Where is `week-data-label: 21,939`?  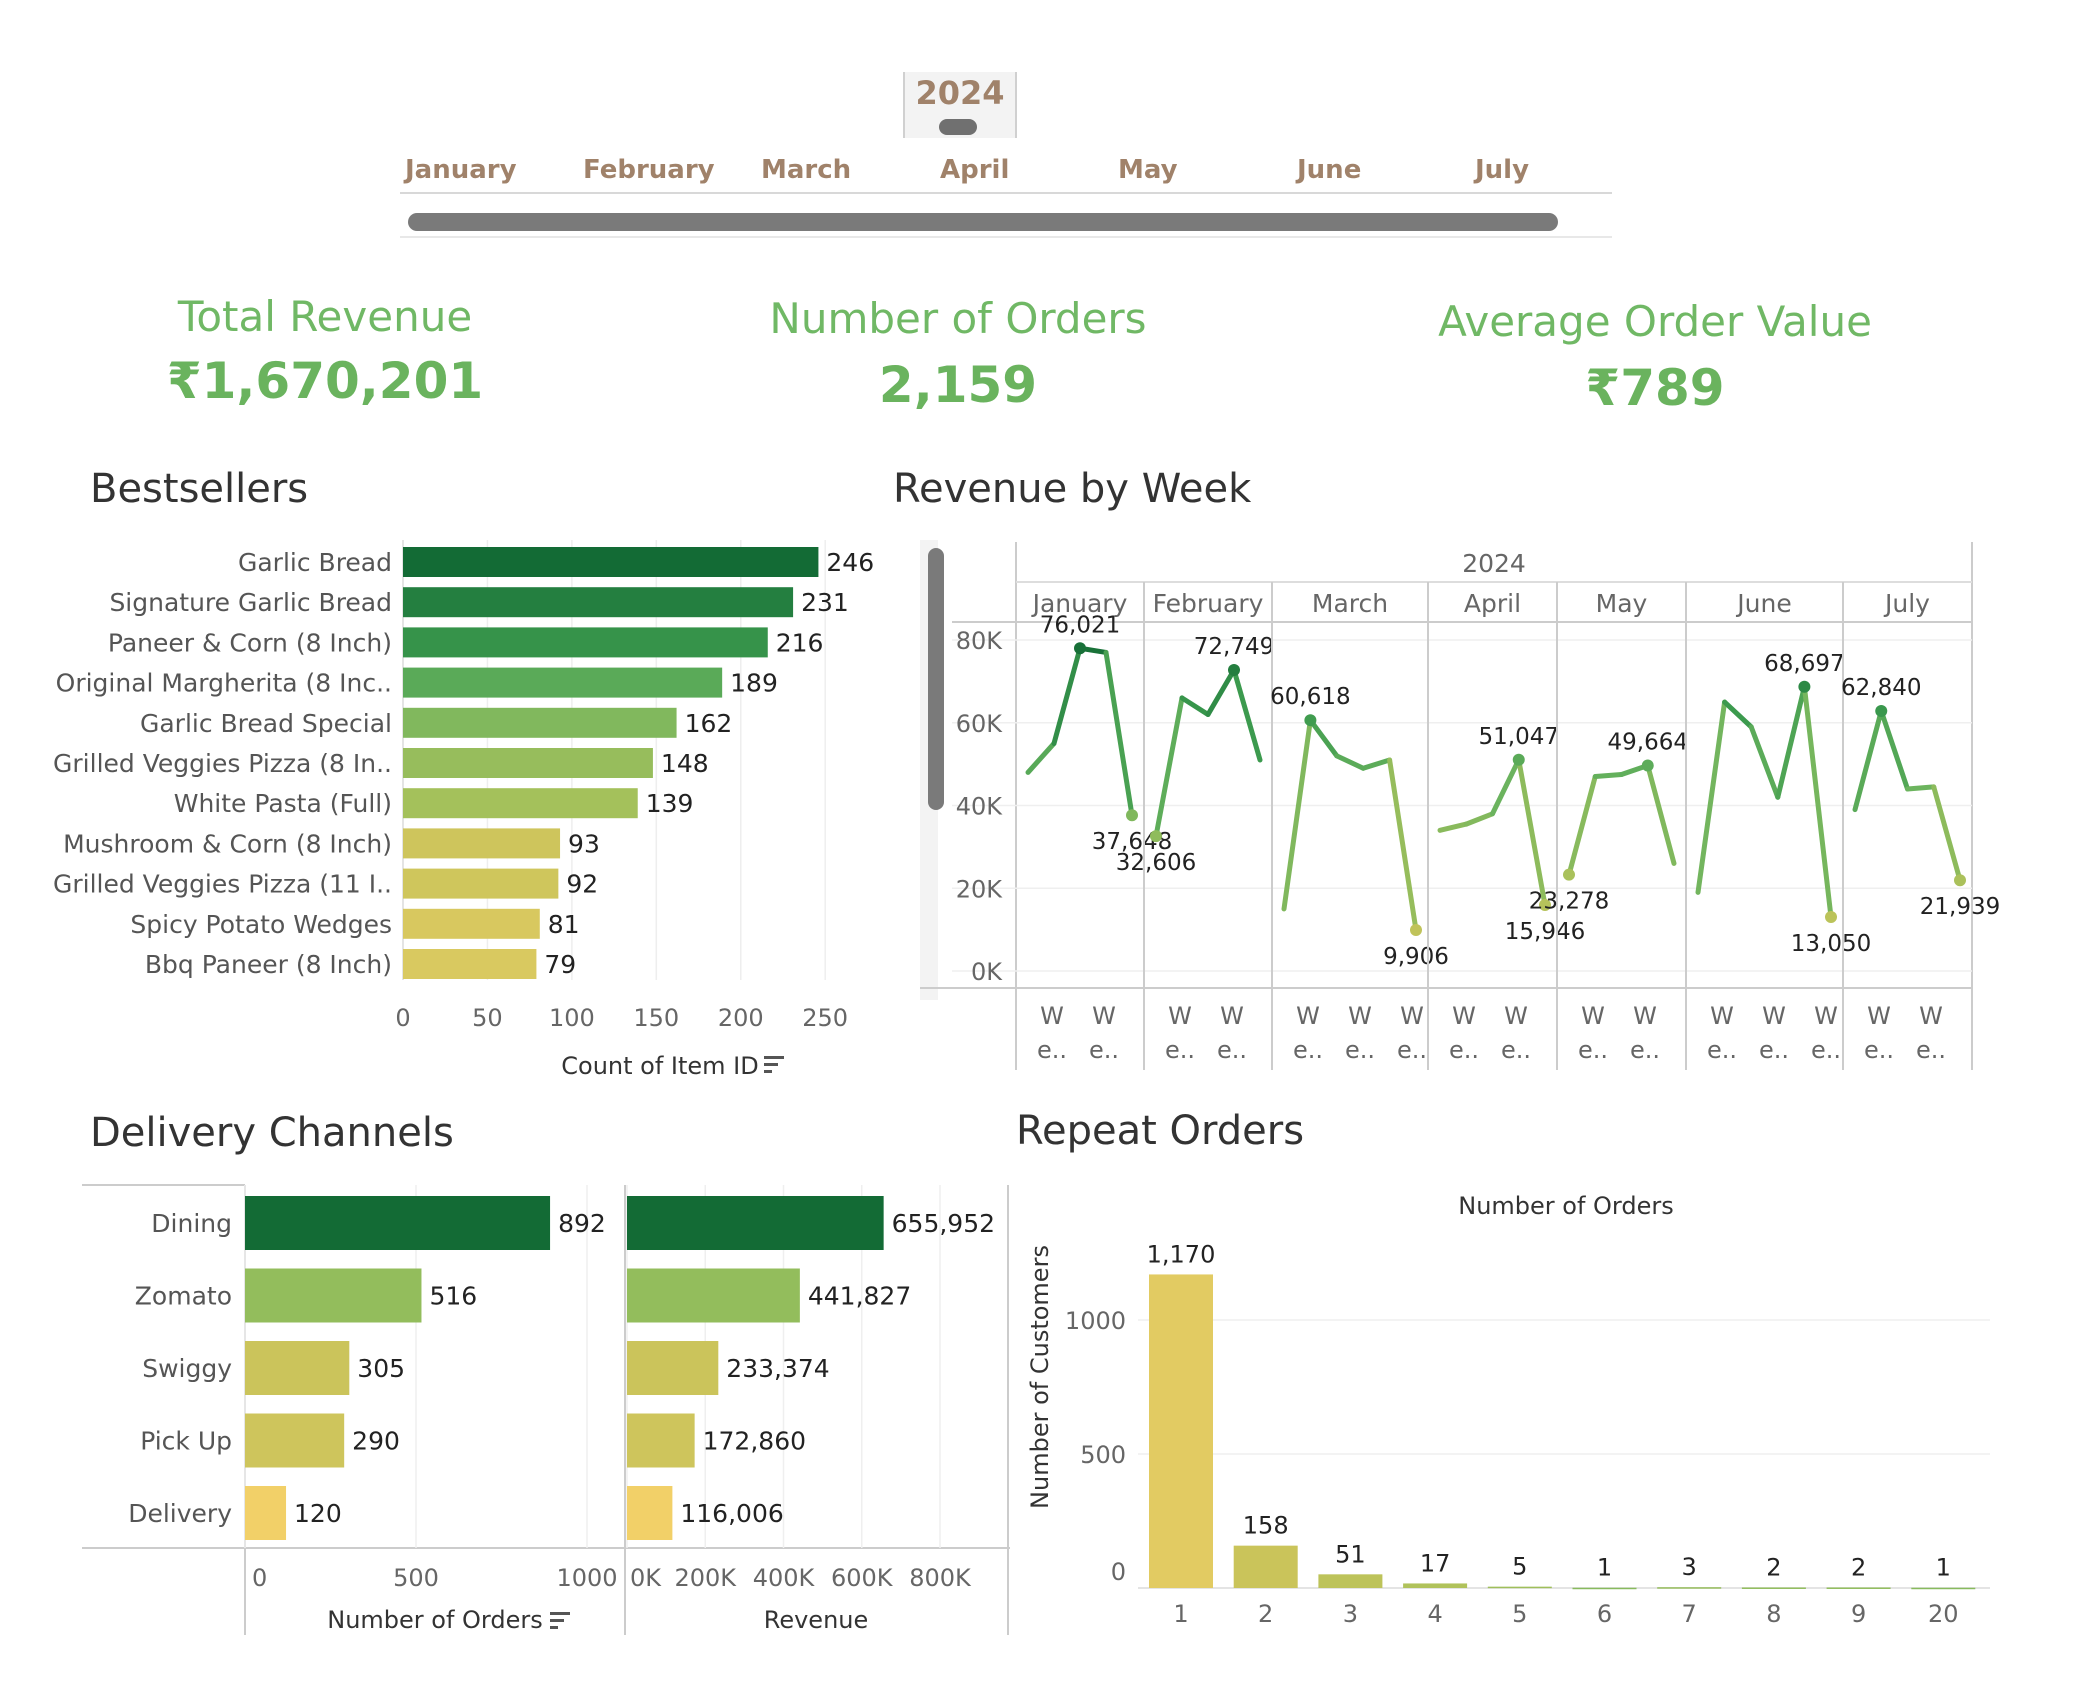
week-data-label: 21,939 is located at coordinates (1960, 907).